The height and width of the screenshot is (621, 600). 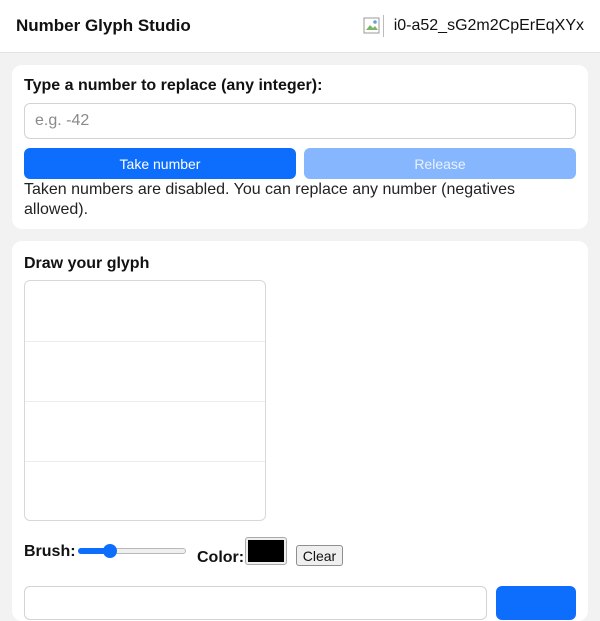 I want to click on draw-glyph-title: Draw your glyph, so click(x=87, y=263).